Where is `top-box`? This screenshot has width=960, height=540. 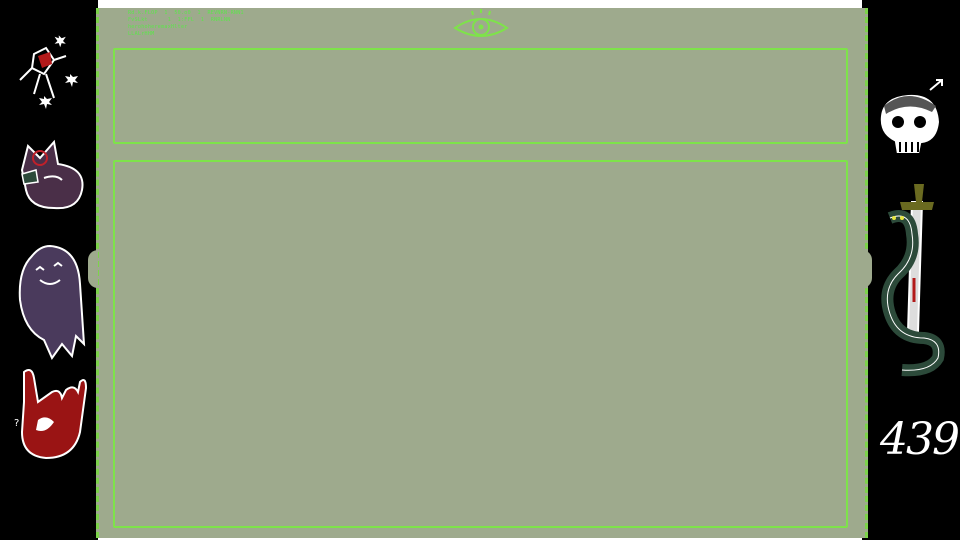 top-box is located at coordinates (480, 96).